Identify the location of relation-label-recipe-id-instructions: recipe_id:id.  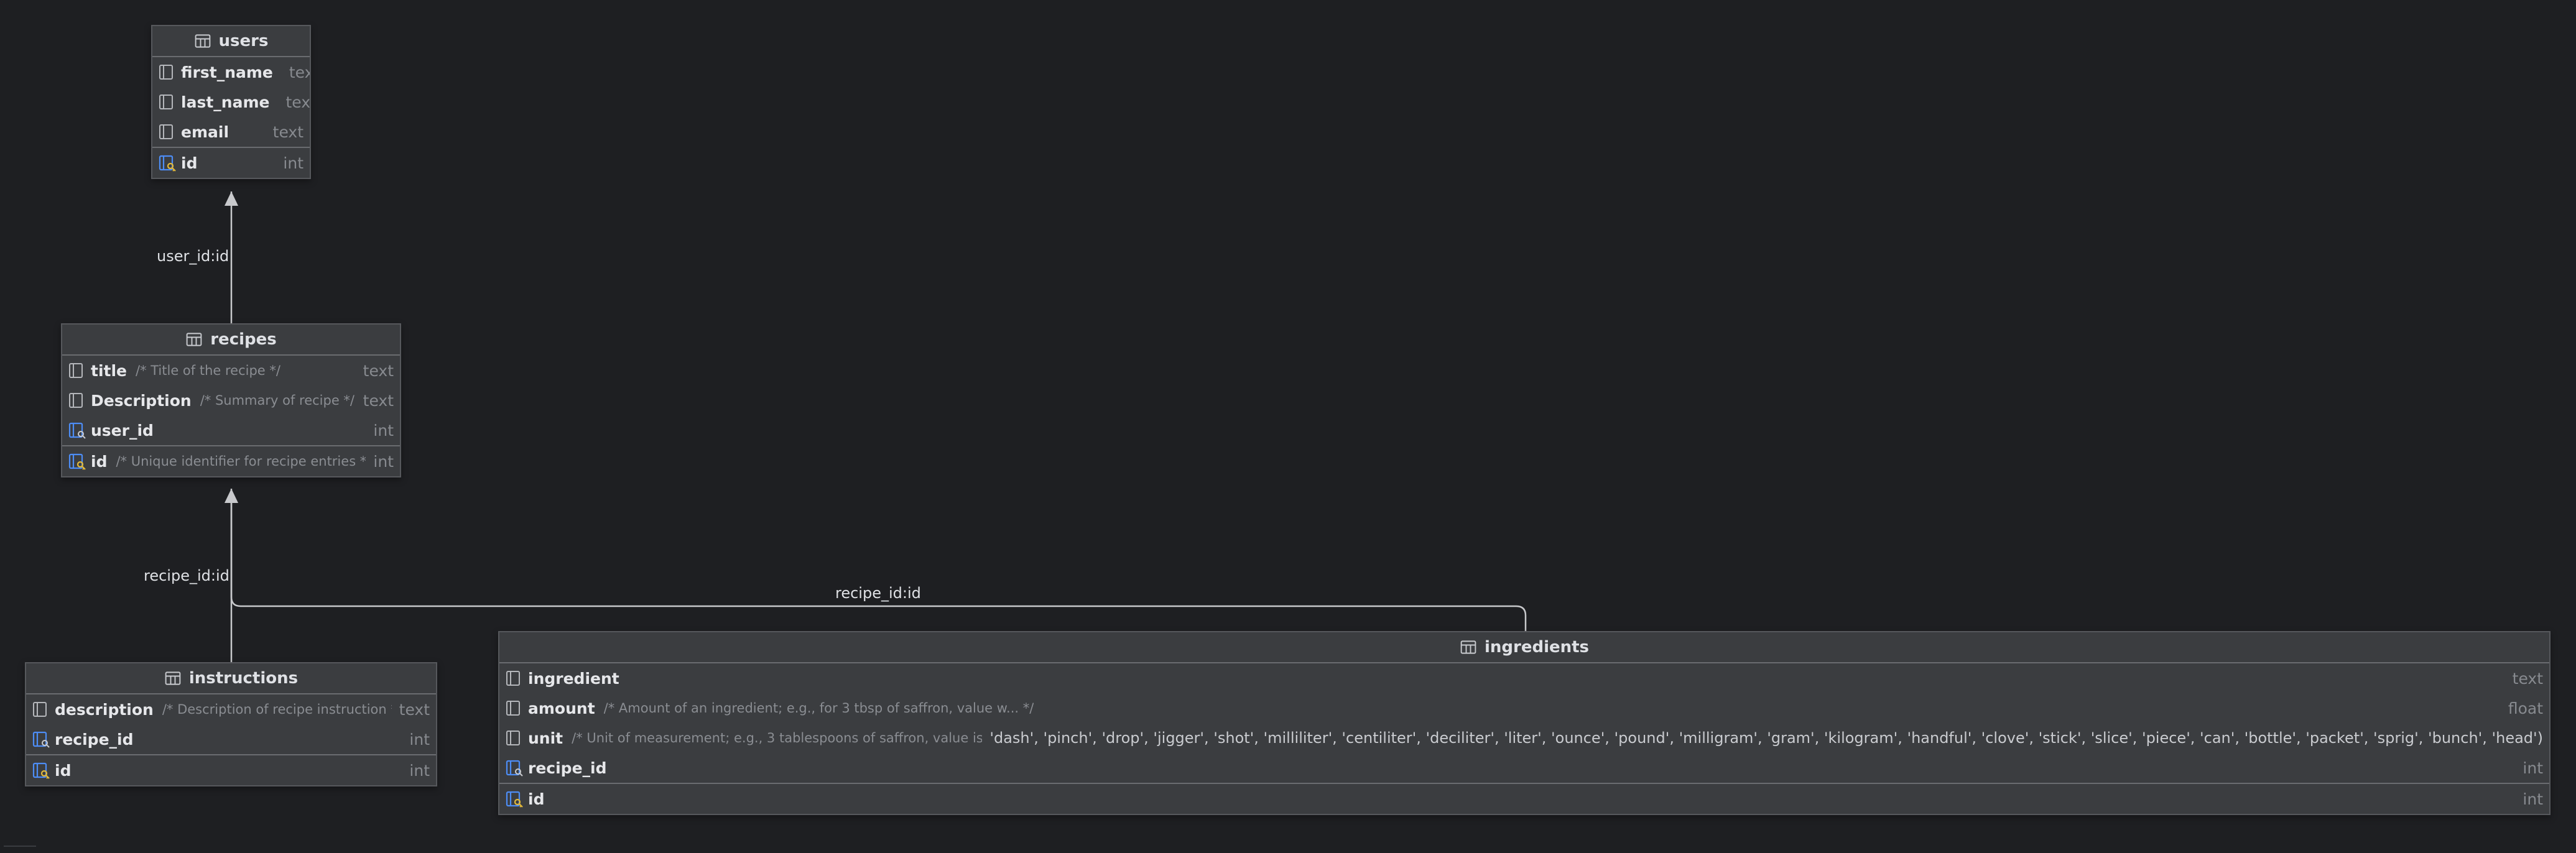
(187, 575).